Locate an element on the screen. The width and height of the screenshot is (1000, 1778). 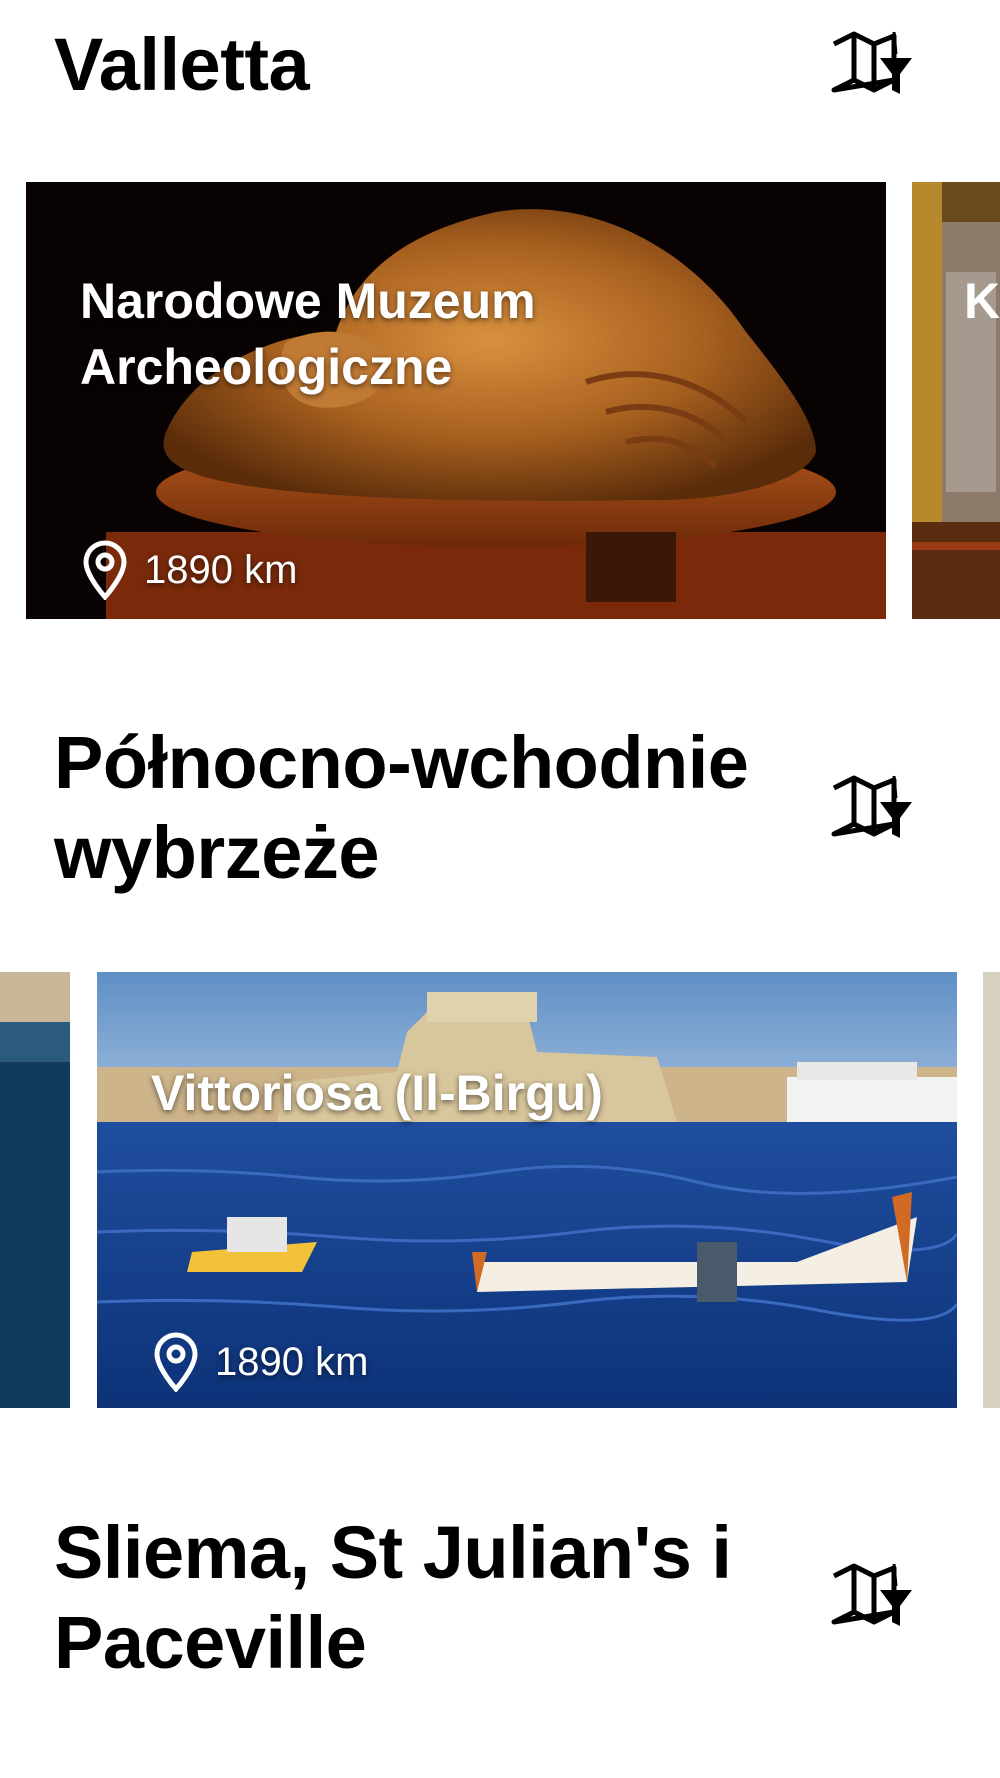
previous-card-peek is located at coordinates (35, 1190).